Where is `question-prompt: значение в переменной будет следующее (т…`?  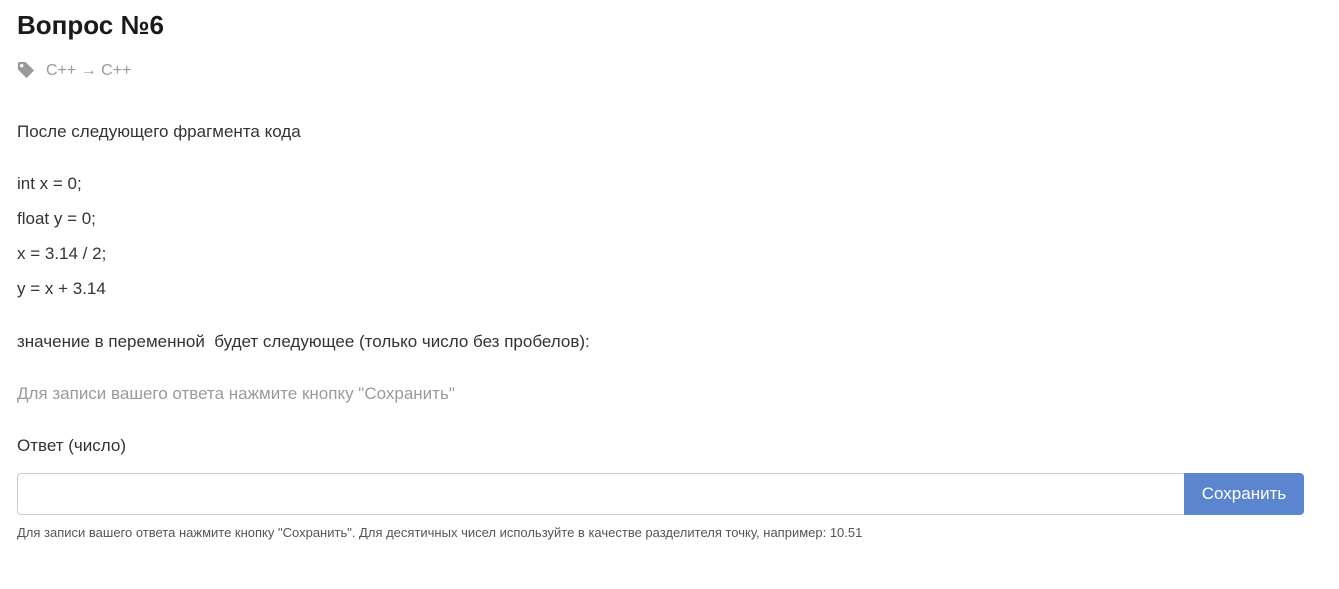
question-prompt: значение в переменной будет следующее (т… is located at coordinates (303, 341).